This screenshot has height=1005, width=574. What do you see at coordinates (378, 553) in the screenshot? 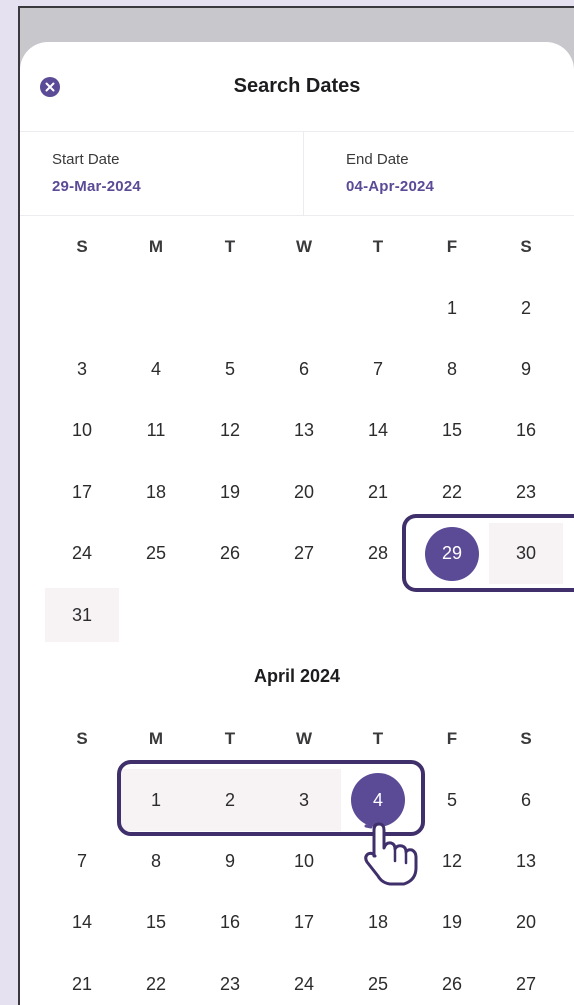
I see `calendar-day: 28` at bounding box center [378, 553].